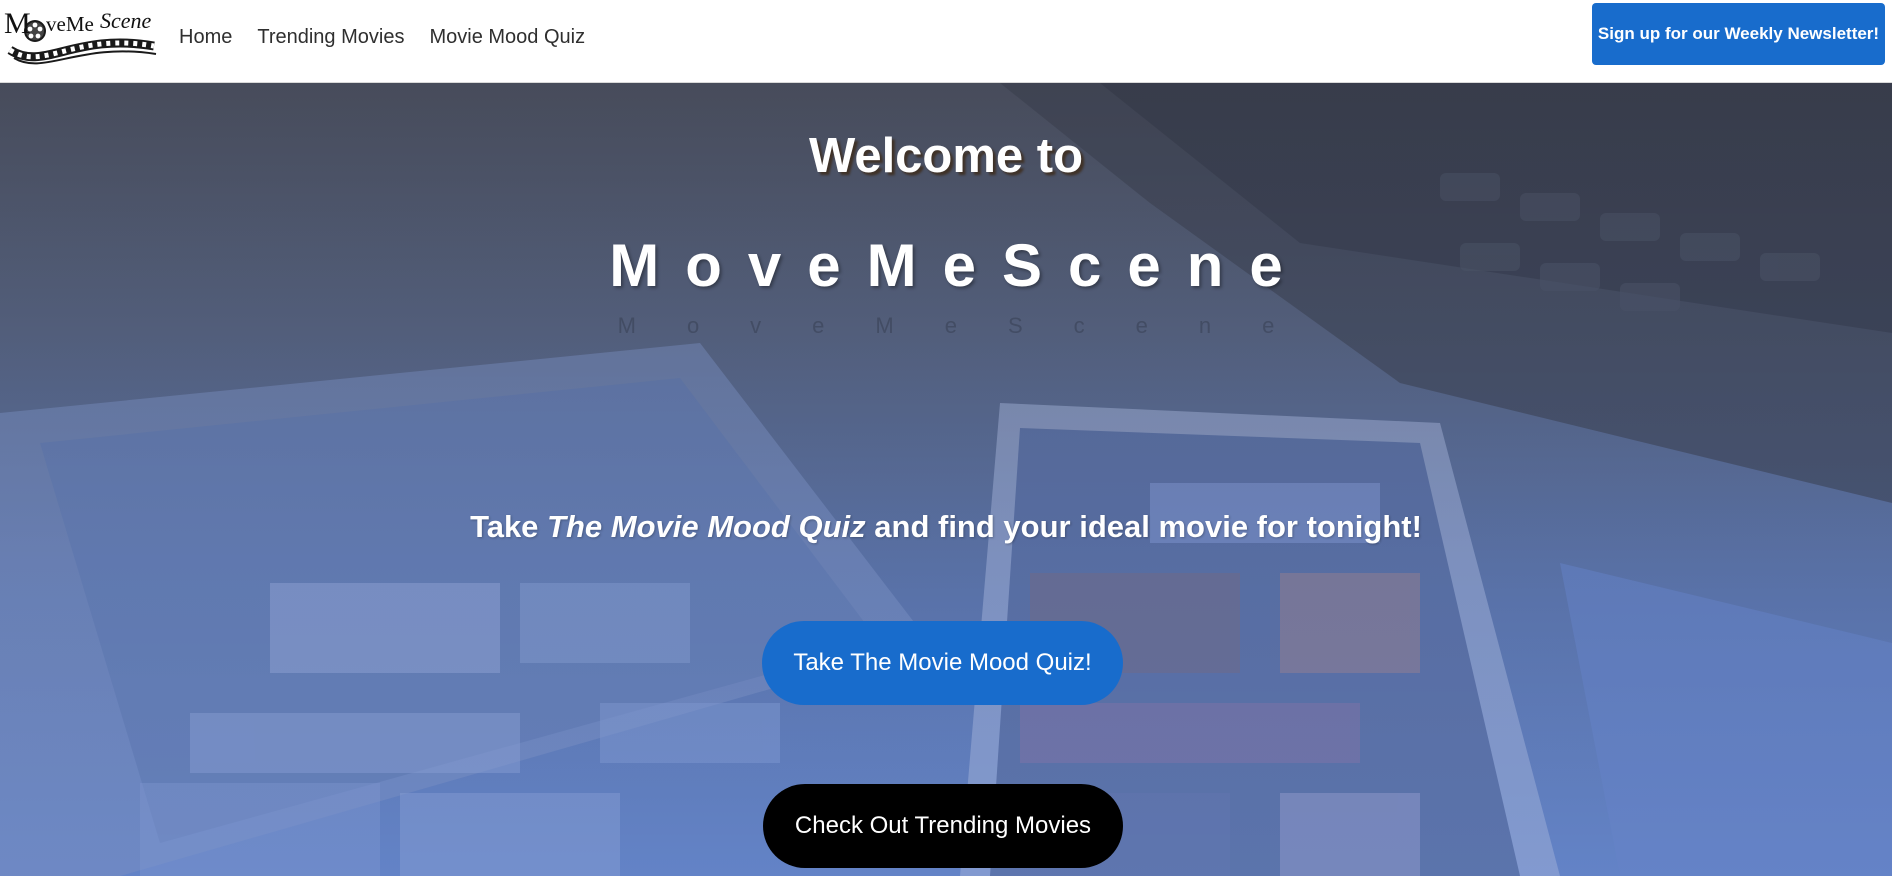 Image resolution: width=1892 pixels, height=876 pixels. What do you see at coordinates (509, 526) in the screenshot?
I see `tagline-prefix: Take` at bounding box center [509, 526].